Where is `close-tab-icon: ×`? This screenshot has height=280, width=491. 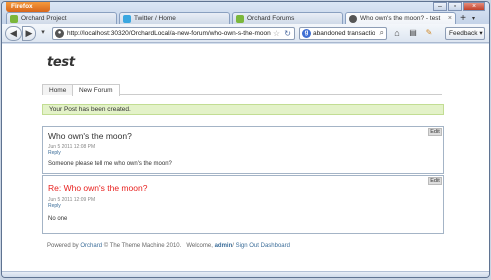 close-tab-icon: × is located at coordinates (450, 18).